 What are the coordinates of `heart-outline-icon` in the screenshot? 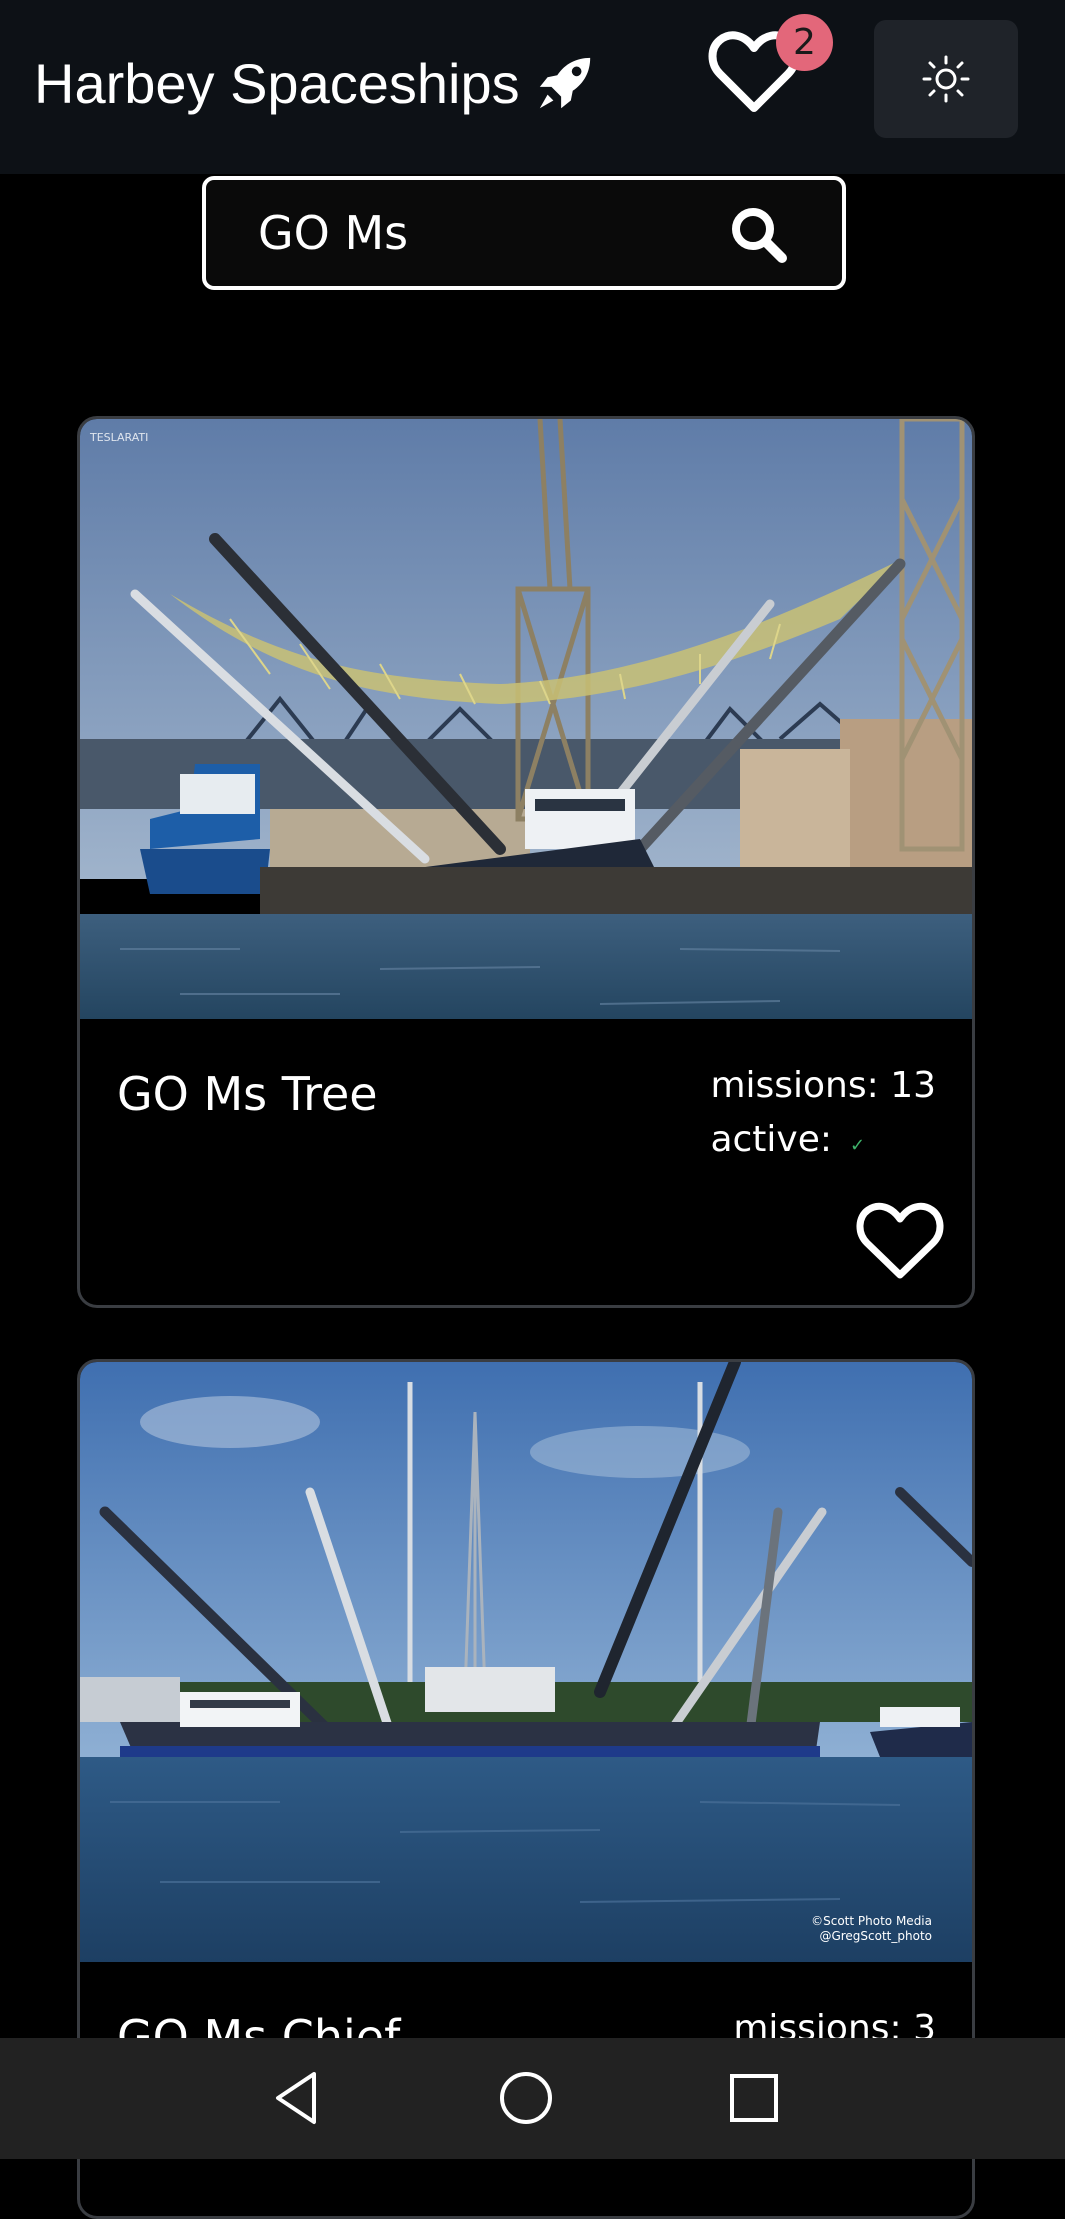 It's located at (900, 1240).